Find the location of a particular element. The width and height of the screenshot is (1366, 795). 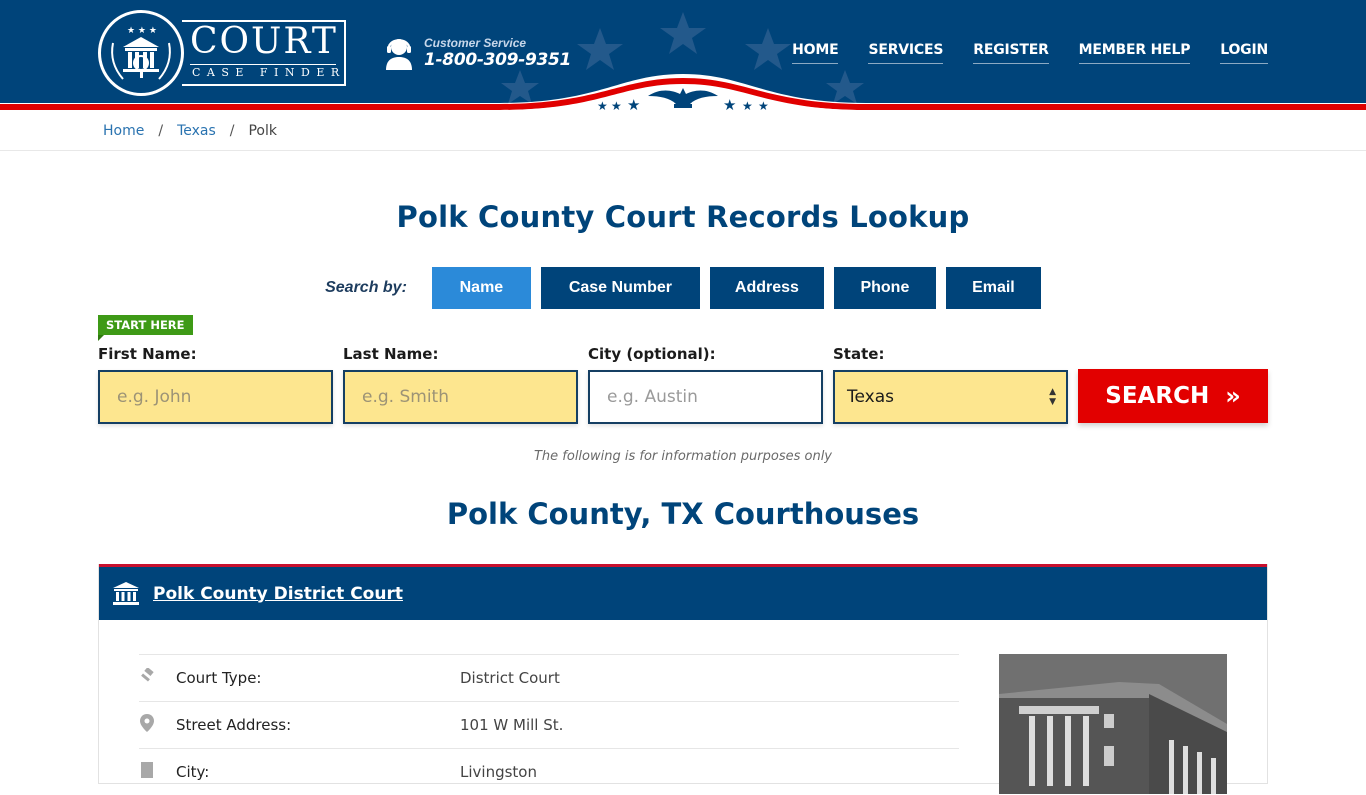

detail-value: Livingston is located at coordinates (498, 772).